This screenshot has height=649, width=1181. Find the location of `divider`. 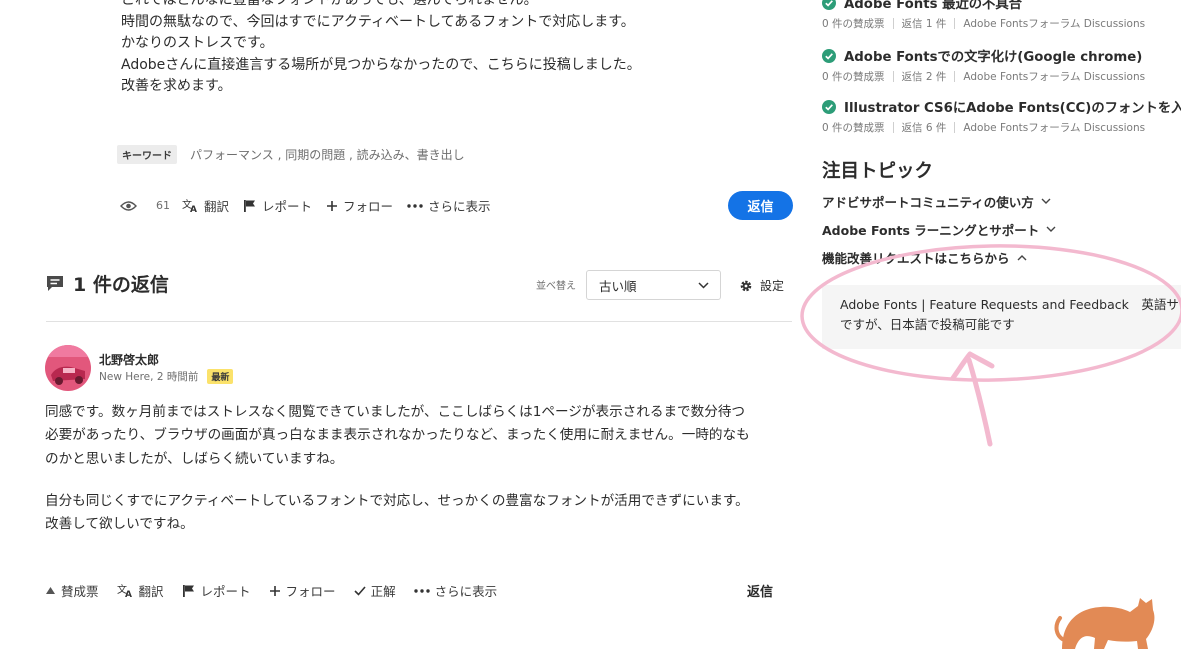

divider is located at coordinates (419, 321).